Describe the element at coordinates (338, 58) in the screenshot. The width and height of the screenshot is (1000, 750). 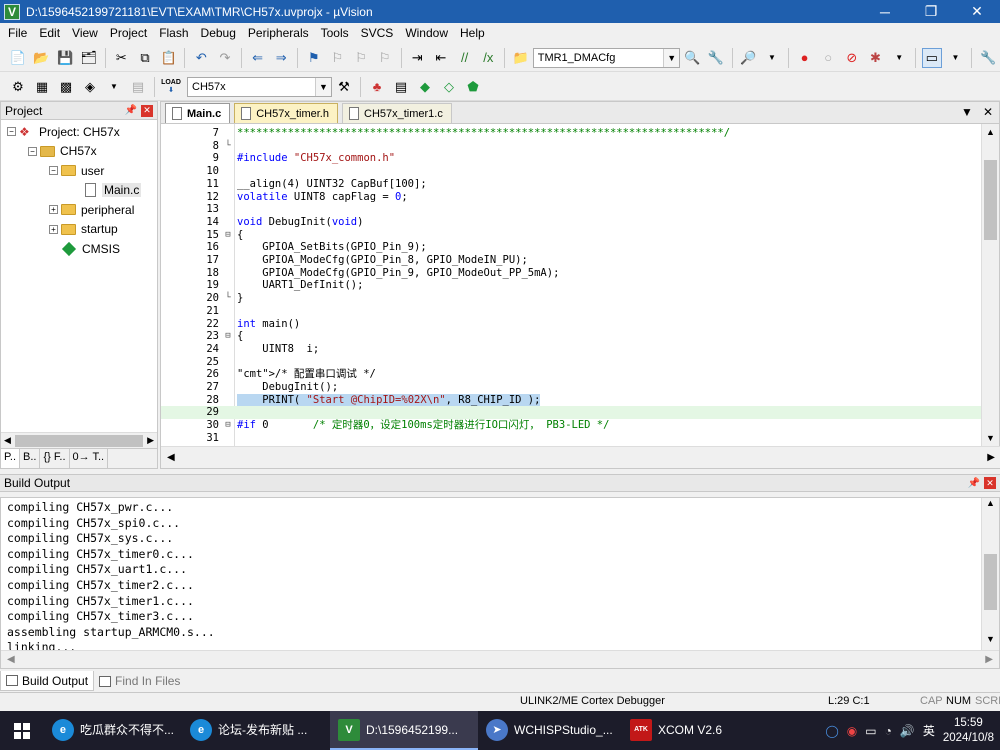
I see `prev-bookmark-icon: ⚐` at that location.